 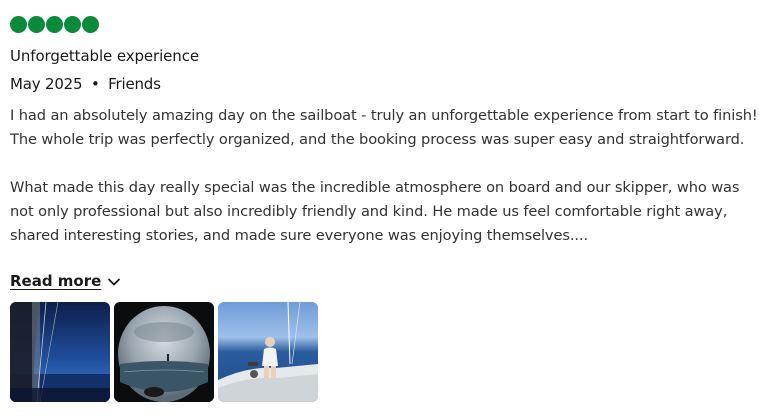 What do you see at coordinates (85, 84) in the screenshot?
I see `review-meta: May 2025 • Friends` at bounding box center [85, 84].